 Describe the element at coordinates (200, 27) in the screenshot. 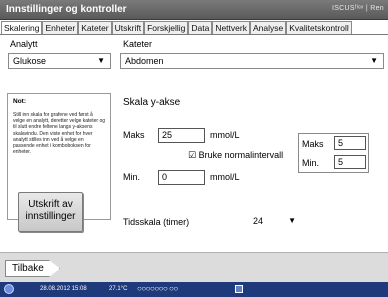

I see `tab-data: Data` at that location.